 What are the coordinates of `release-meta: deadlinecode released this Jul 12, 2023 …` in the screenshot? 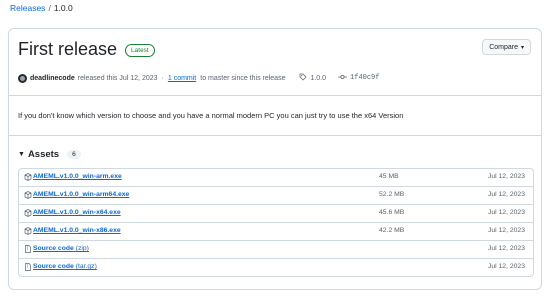 It's located at (198, 78).